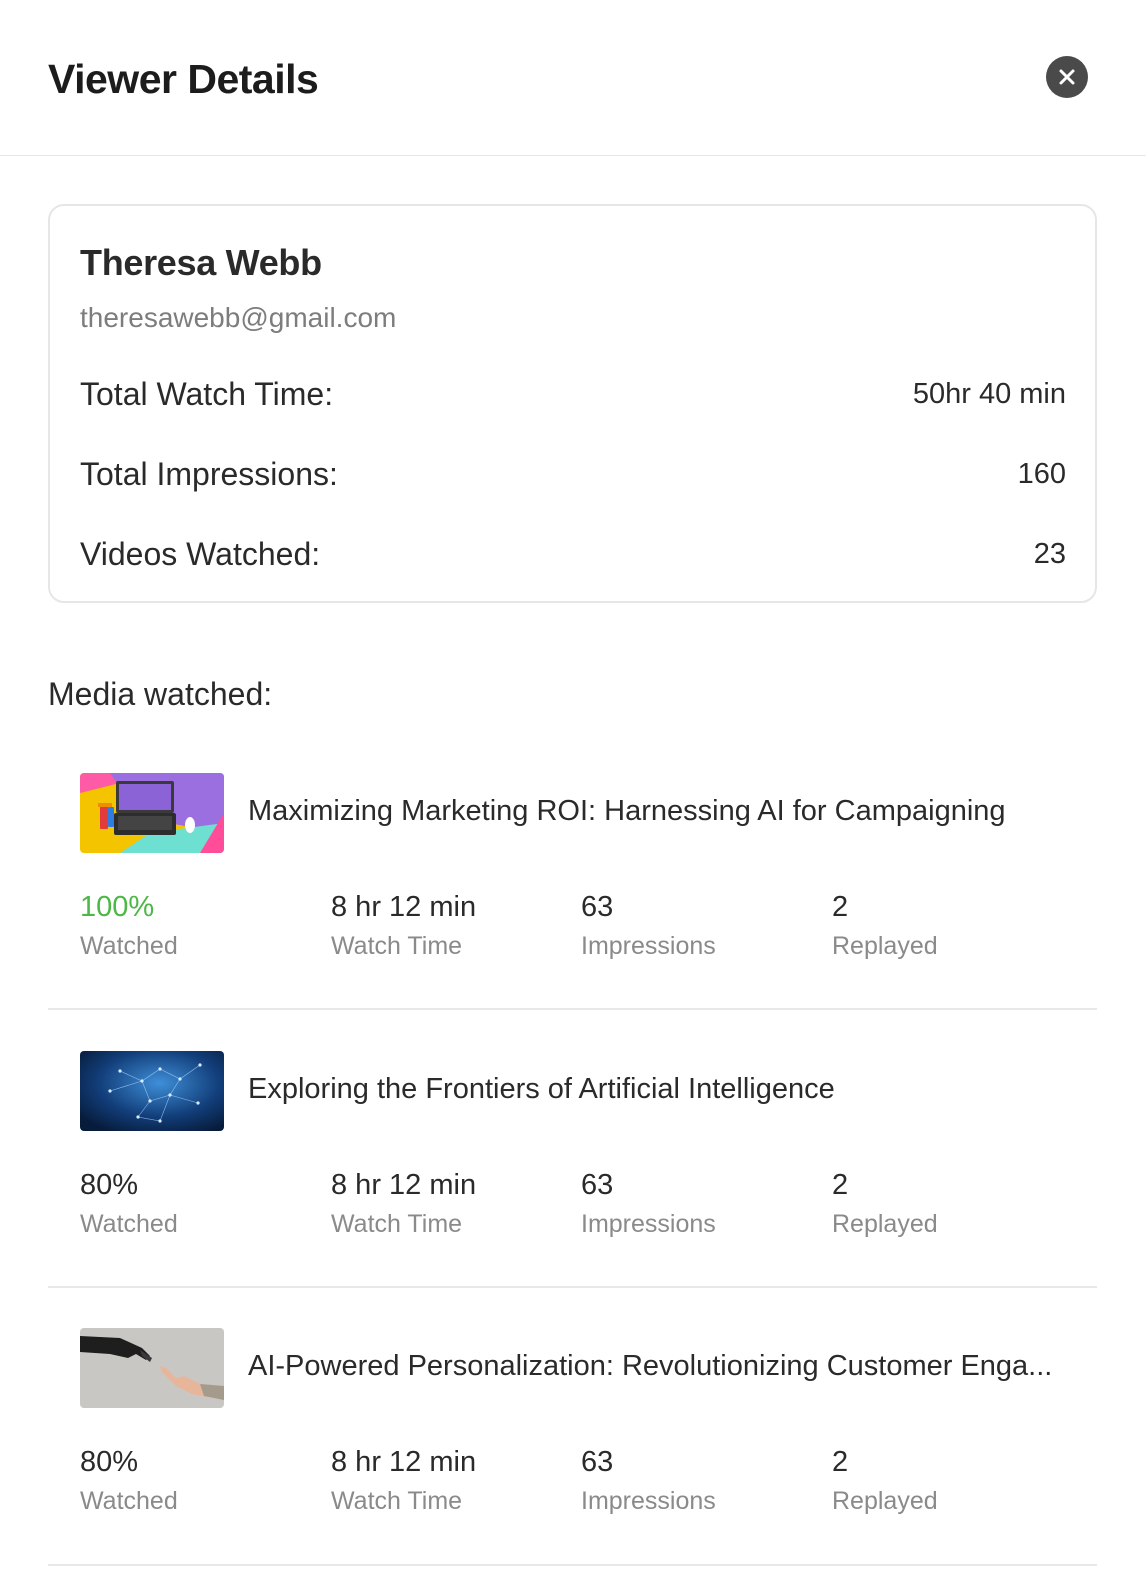 The height and width of the screenshot is (1570, 1146). I want to click on stat-row-total-watch-time: Total Watch Time: 50hr 40 min, so click(573, 394).